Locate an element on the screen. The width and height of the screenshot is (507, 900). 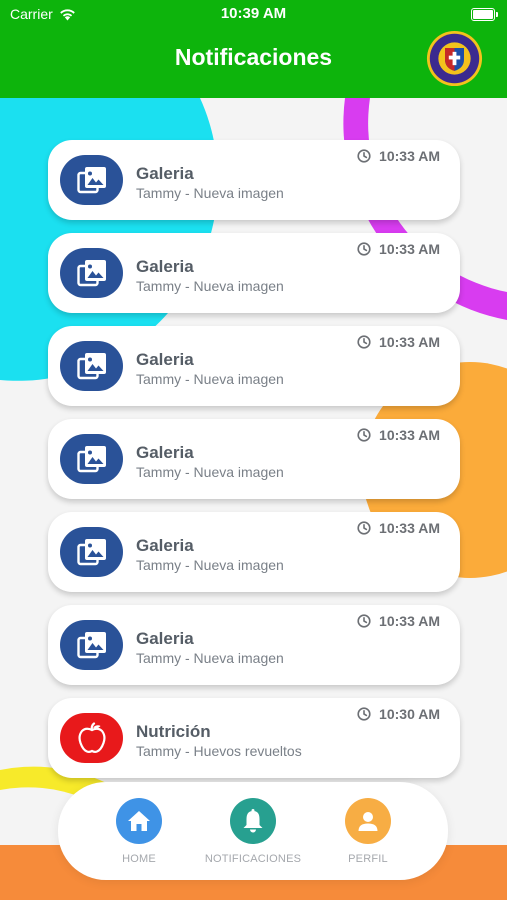
status-bar: Carrier 10:39 AM is located at coordinates (253, 14).